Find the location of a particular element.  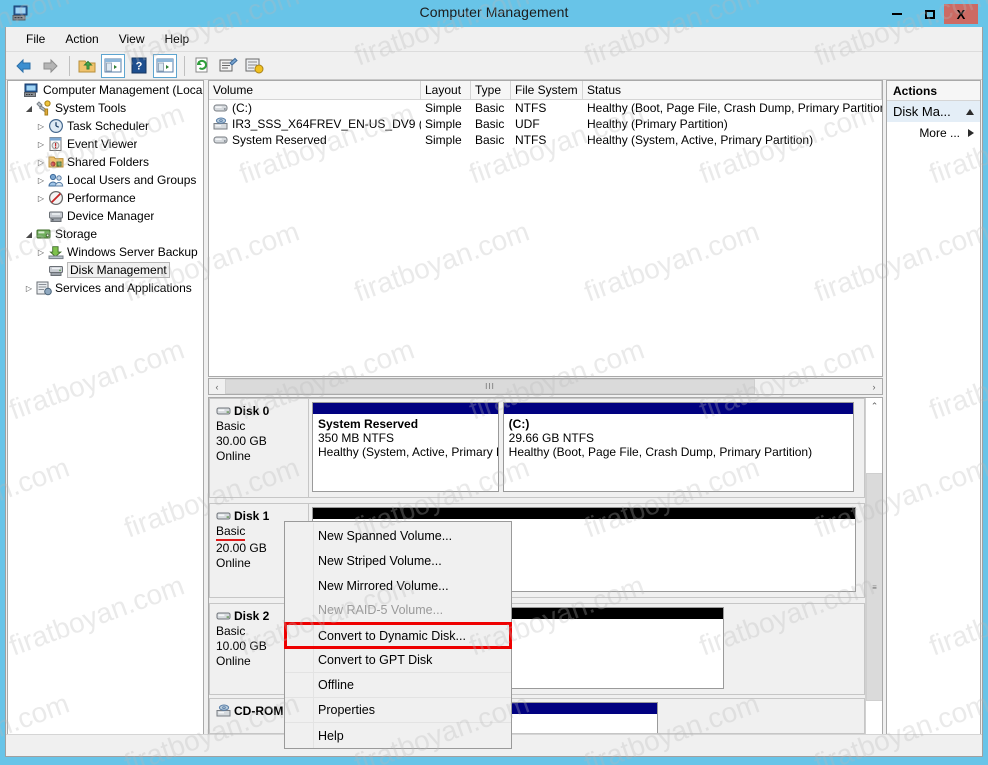

device-manager-icon is located at coordinates (56, 216).